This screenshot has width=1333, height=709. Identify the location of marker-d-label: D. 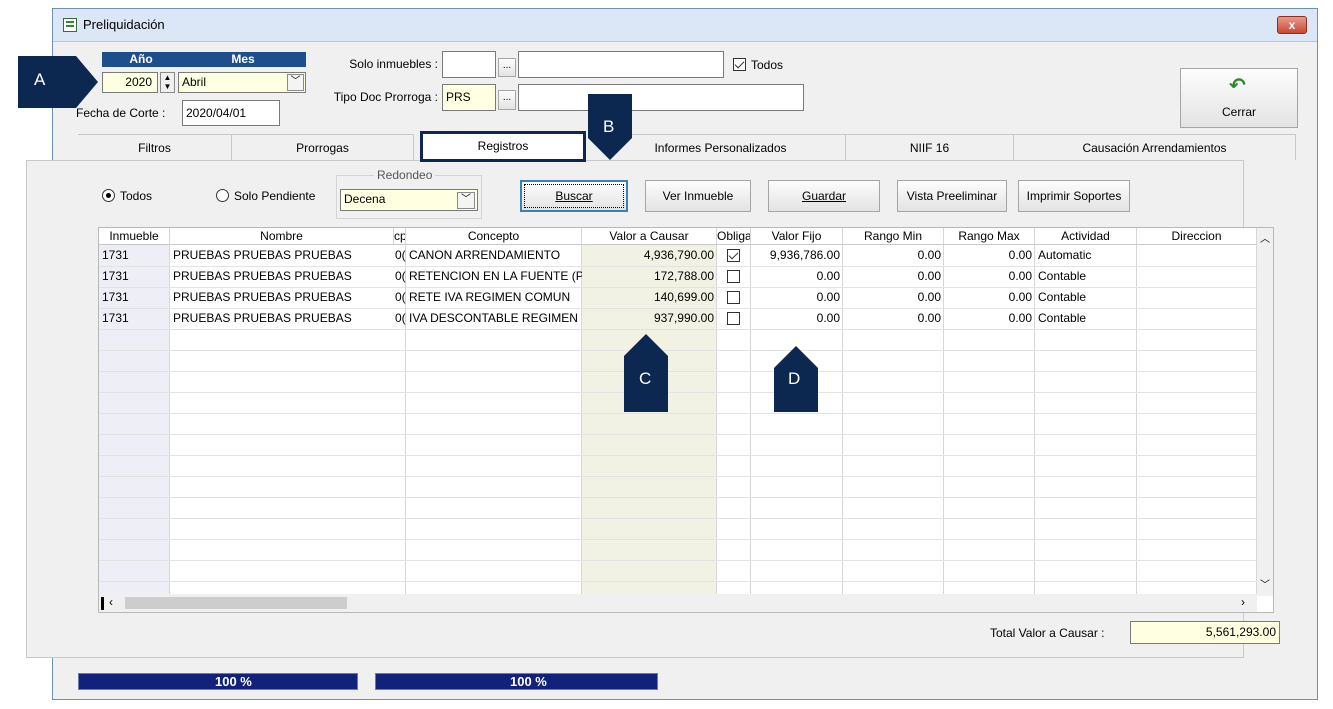
(794, 378).